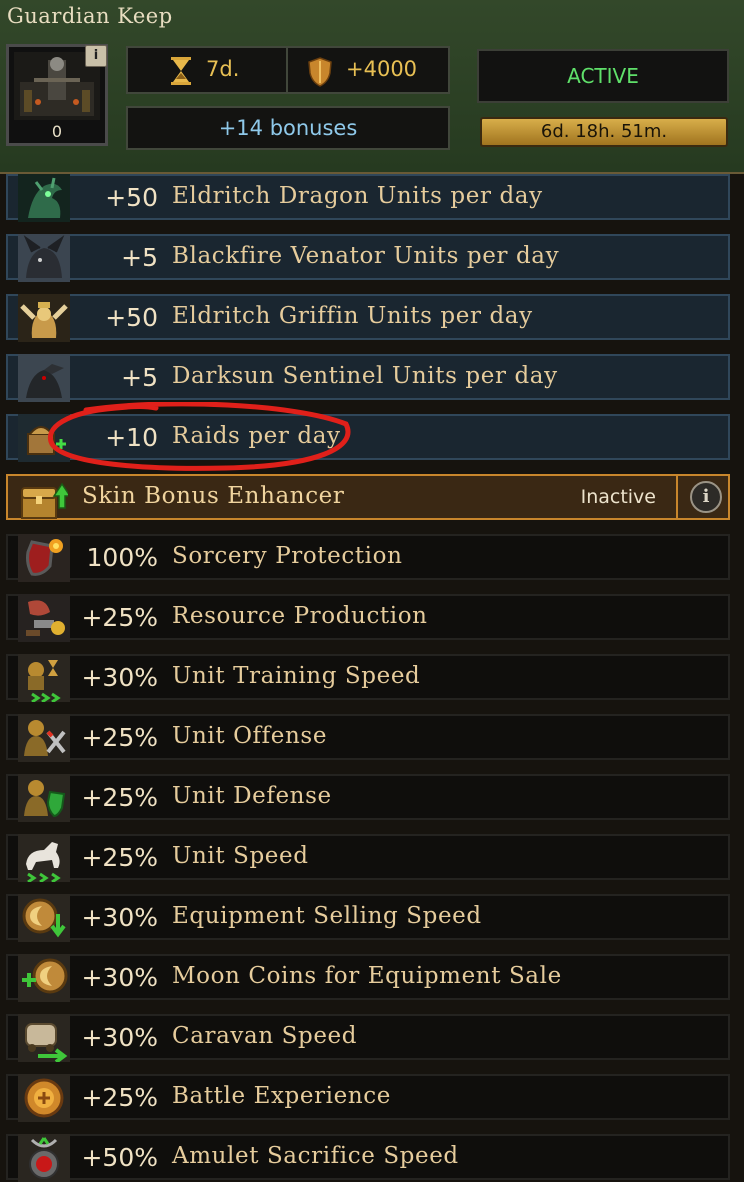 The width and height of the screenshot is (744, 1182). I want to click on offense-icon, so click(44, 738).